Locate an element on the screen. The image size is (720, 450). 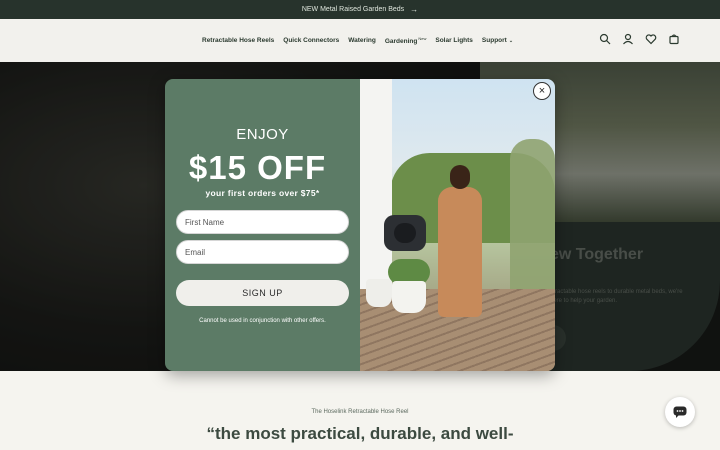
nav-item-retractable-hose-reels: Retractable Hose Reels is located at coordinates (238, 40).